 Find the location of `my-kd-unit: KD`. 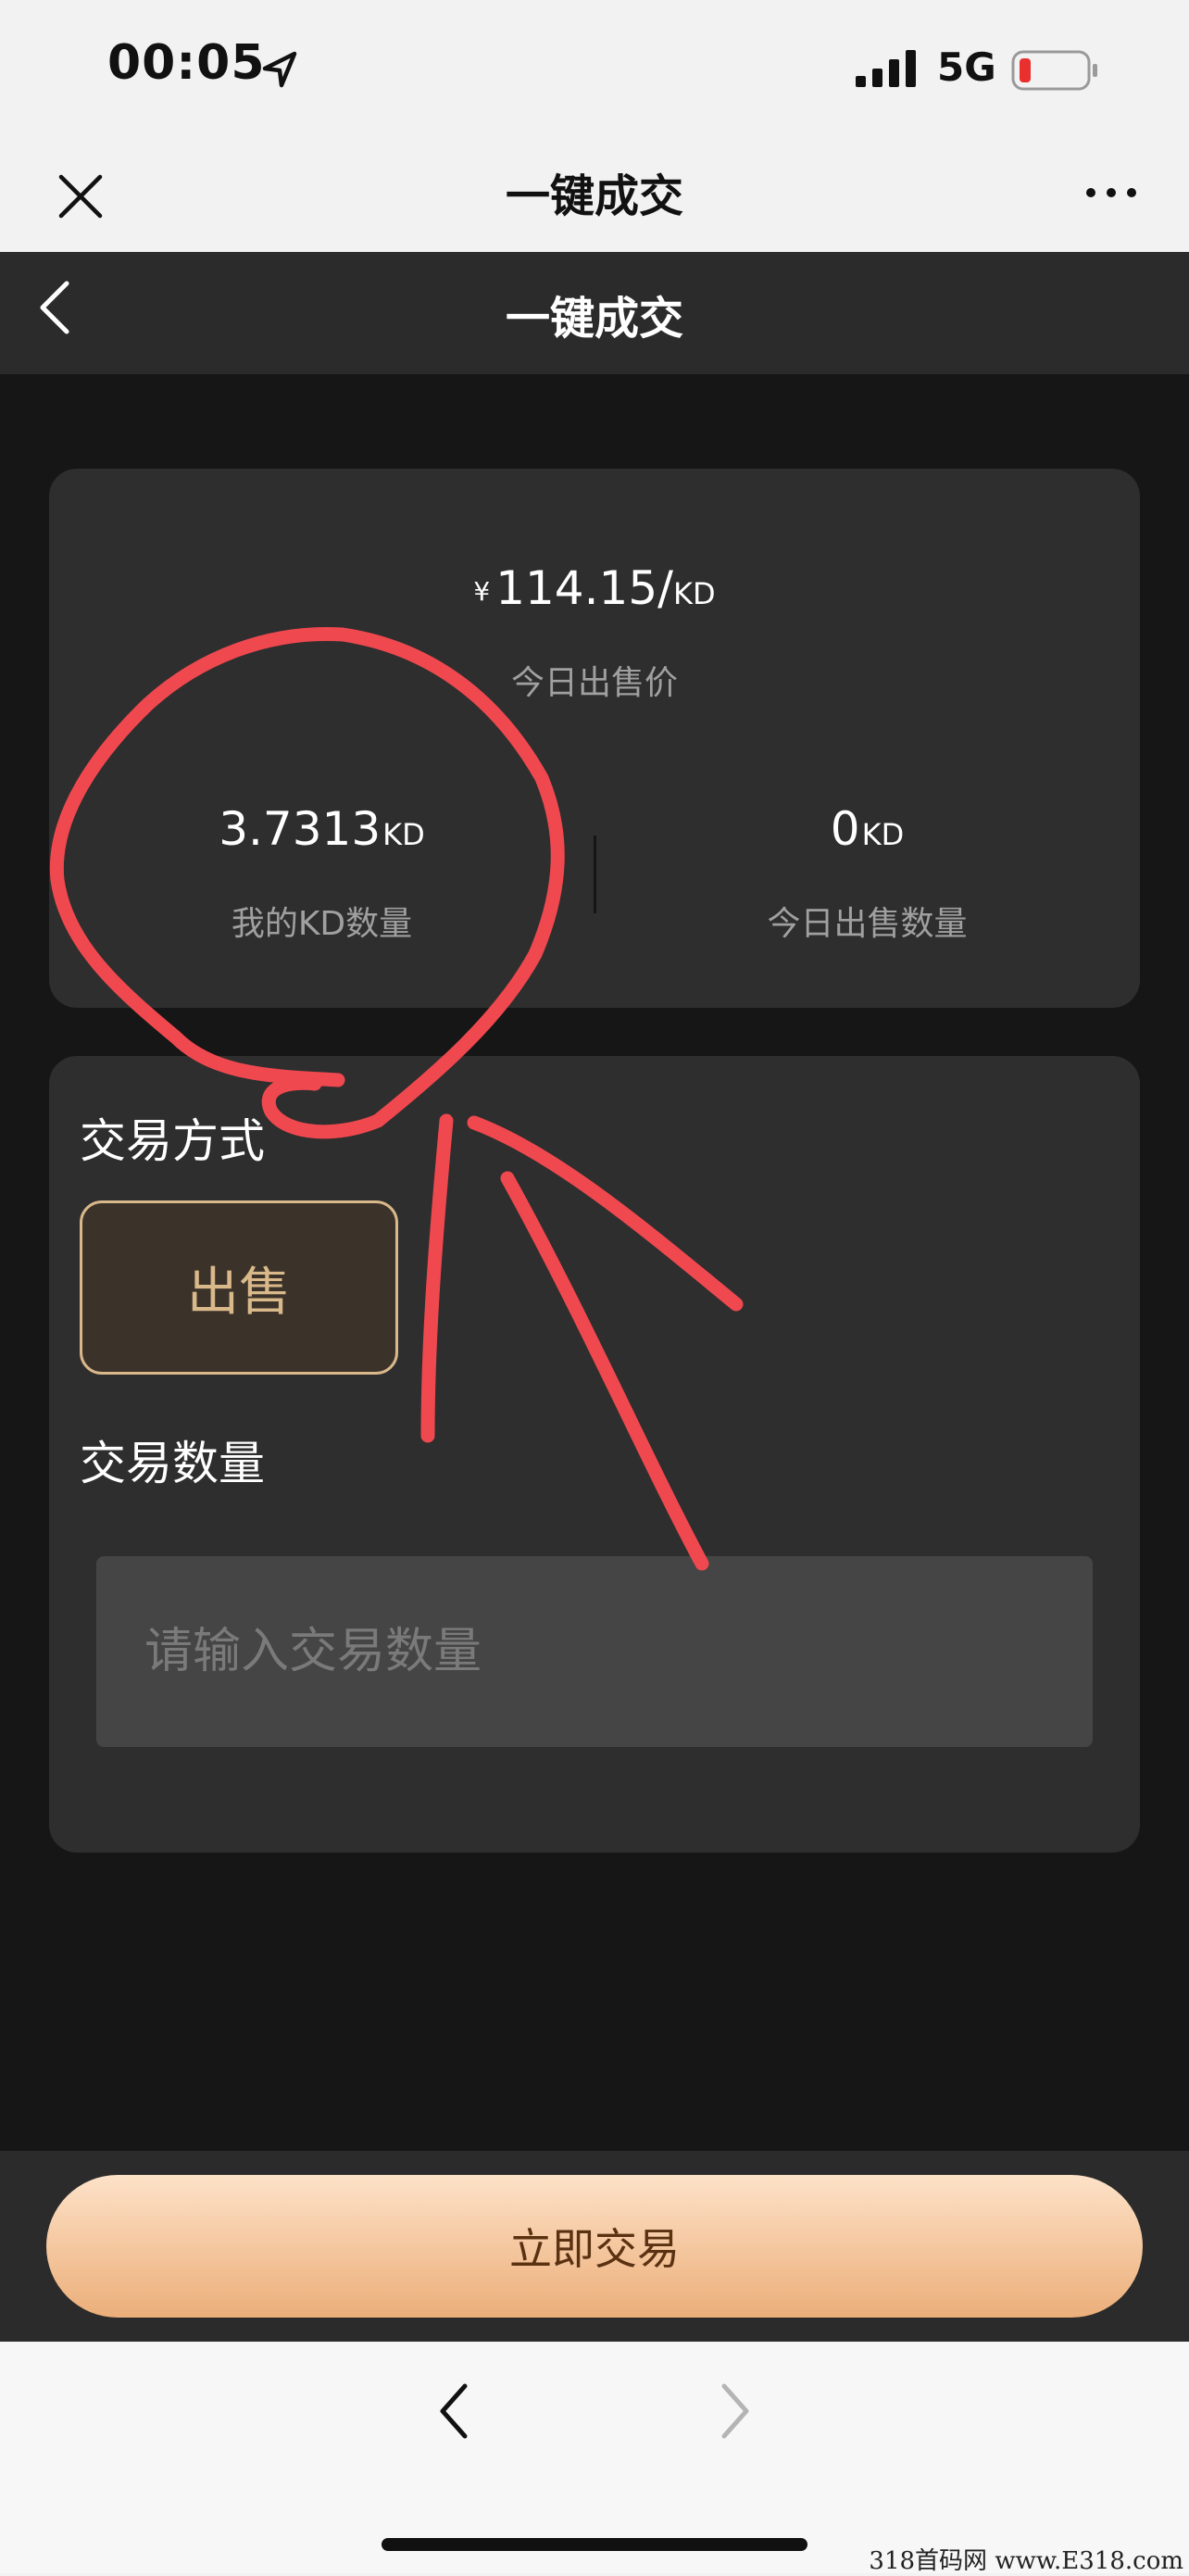

my-kd-unit: KD is located at coordinates (403, 834).